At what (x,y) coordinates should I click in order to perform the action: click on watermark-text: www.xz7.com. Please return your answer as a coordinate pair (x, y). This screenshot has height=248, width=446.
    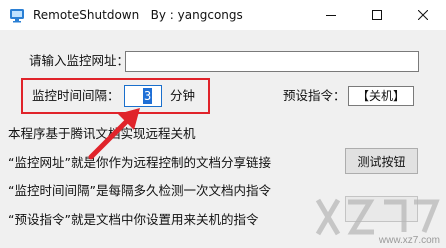
    Looking at the image, I should click on (409, 240).